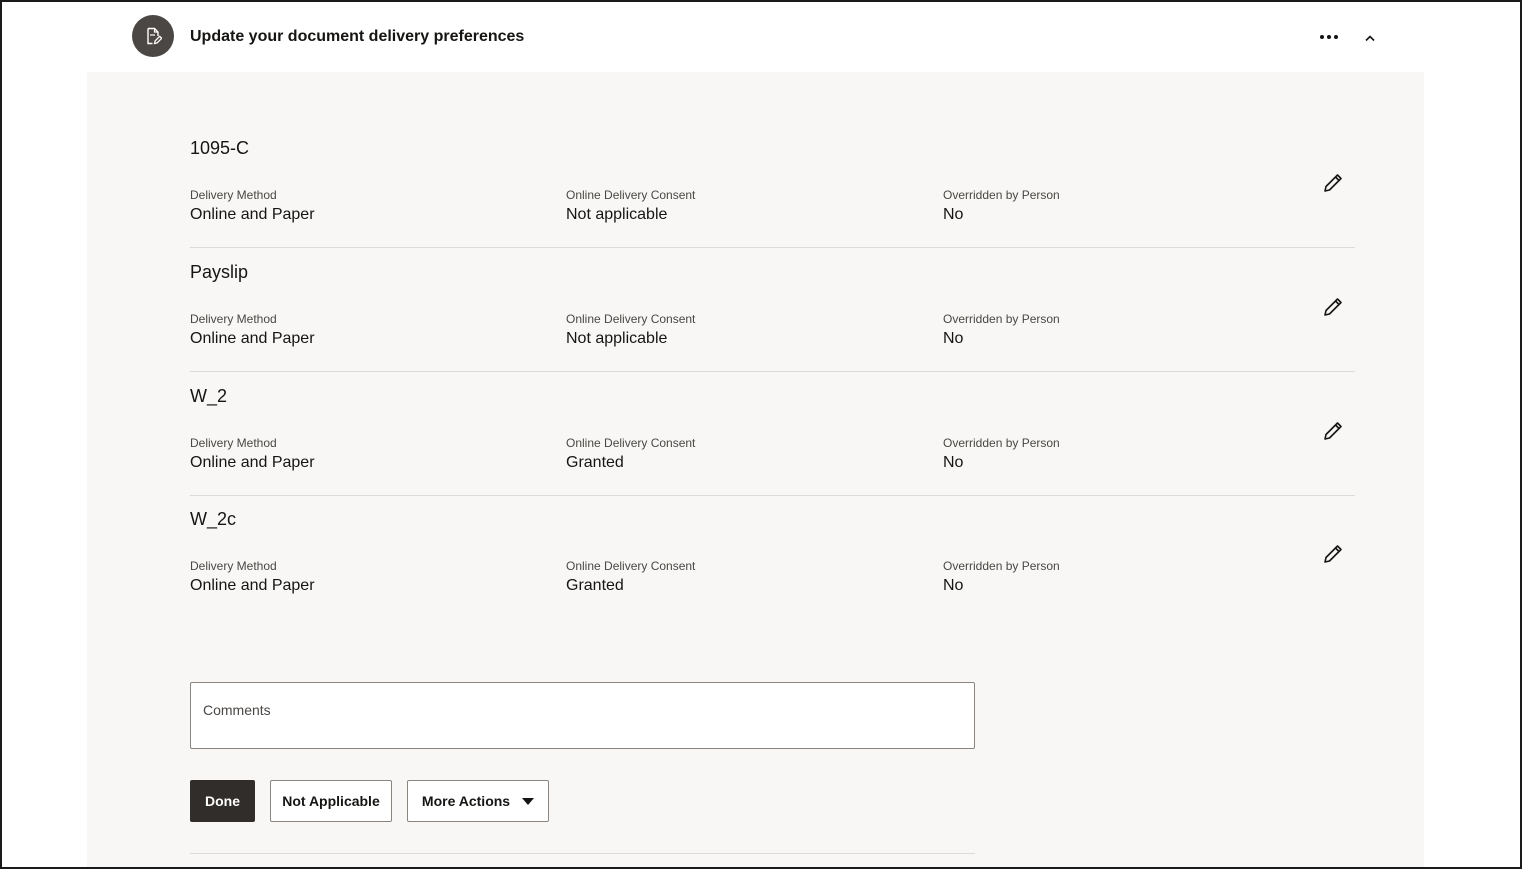  What do you see at coordinates (582, 853) in the screenshot?
I see `divider` at bounding box center [582, 853].